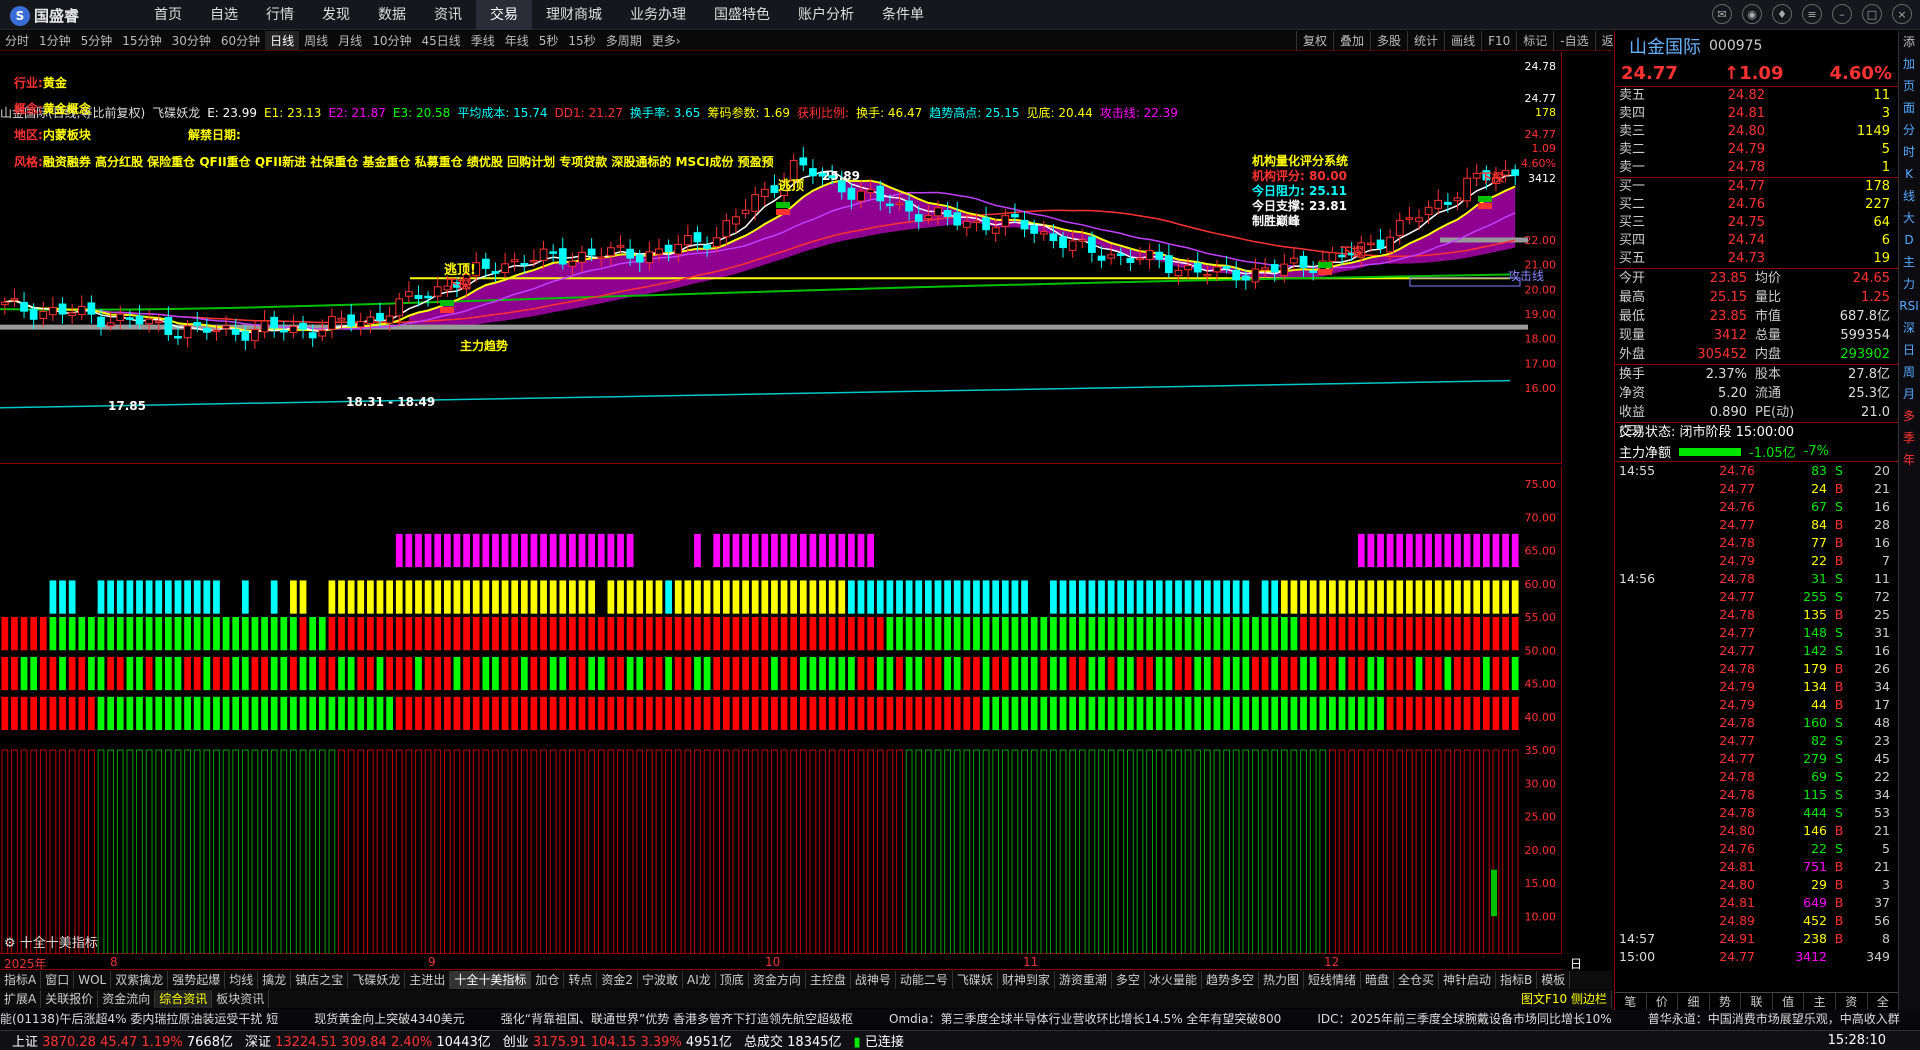 This screenshot has width=1920, height=1050. I want to click on indicator-tab: 动能二号, so click(924, 980).